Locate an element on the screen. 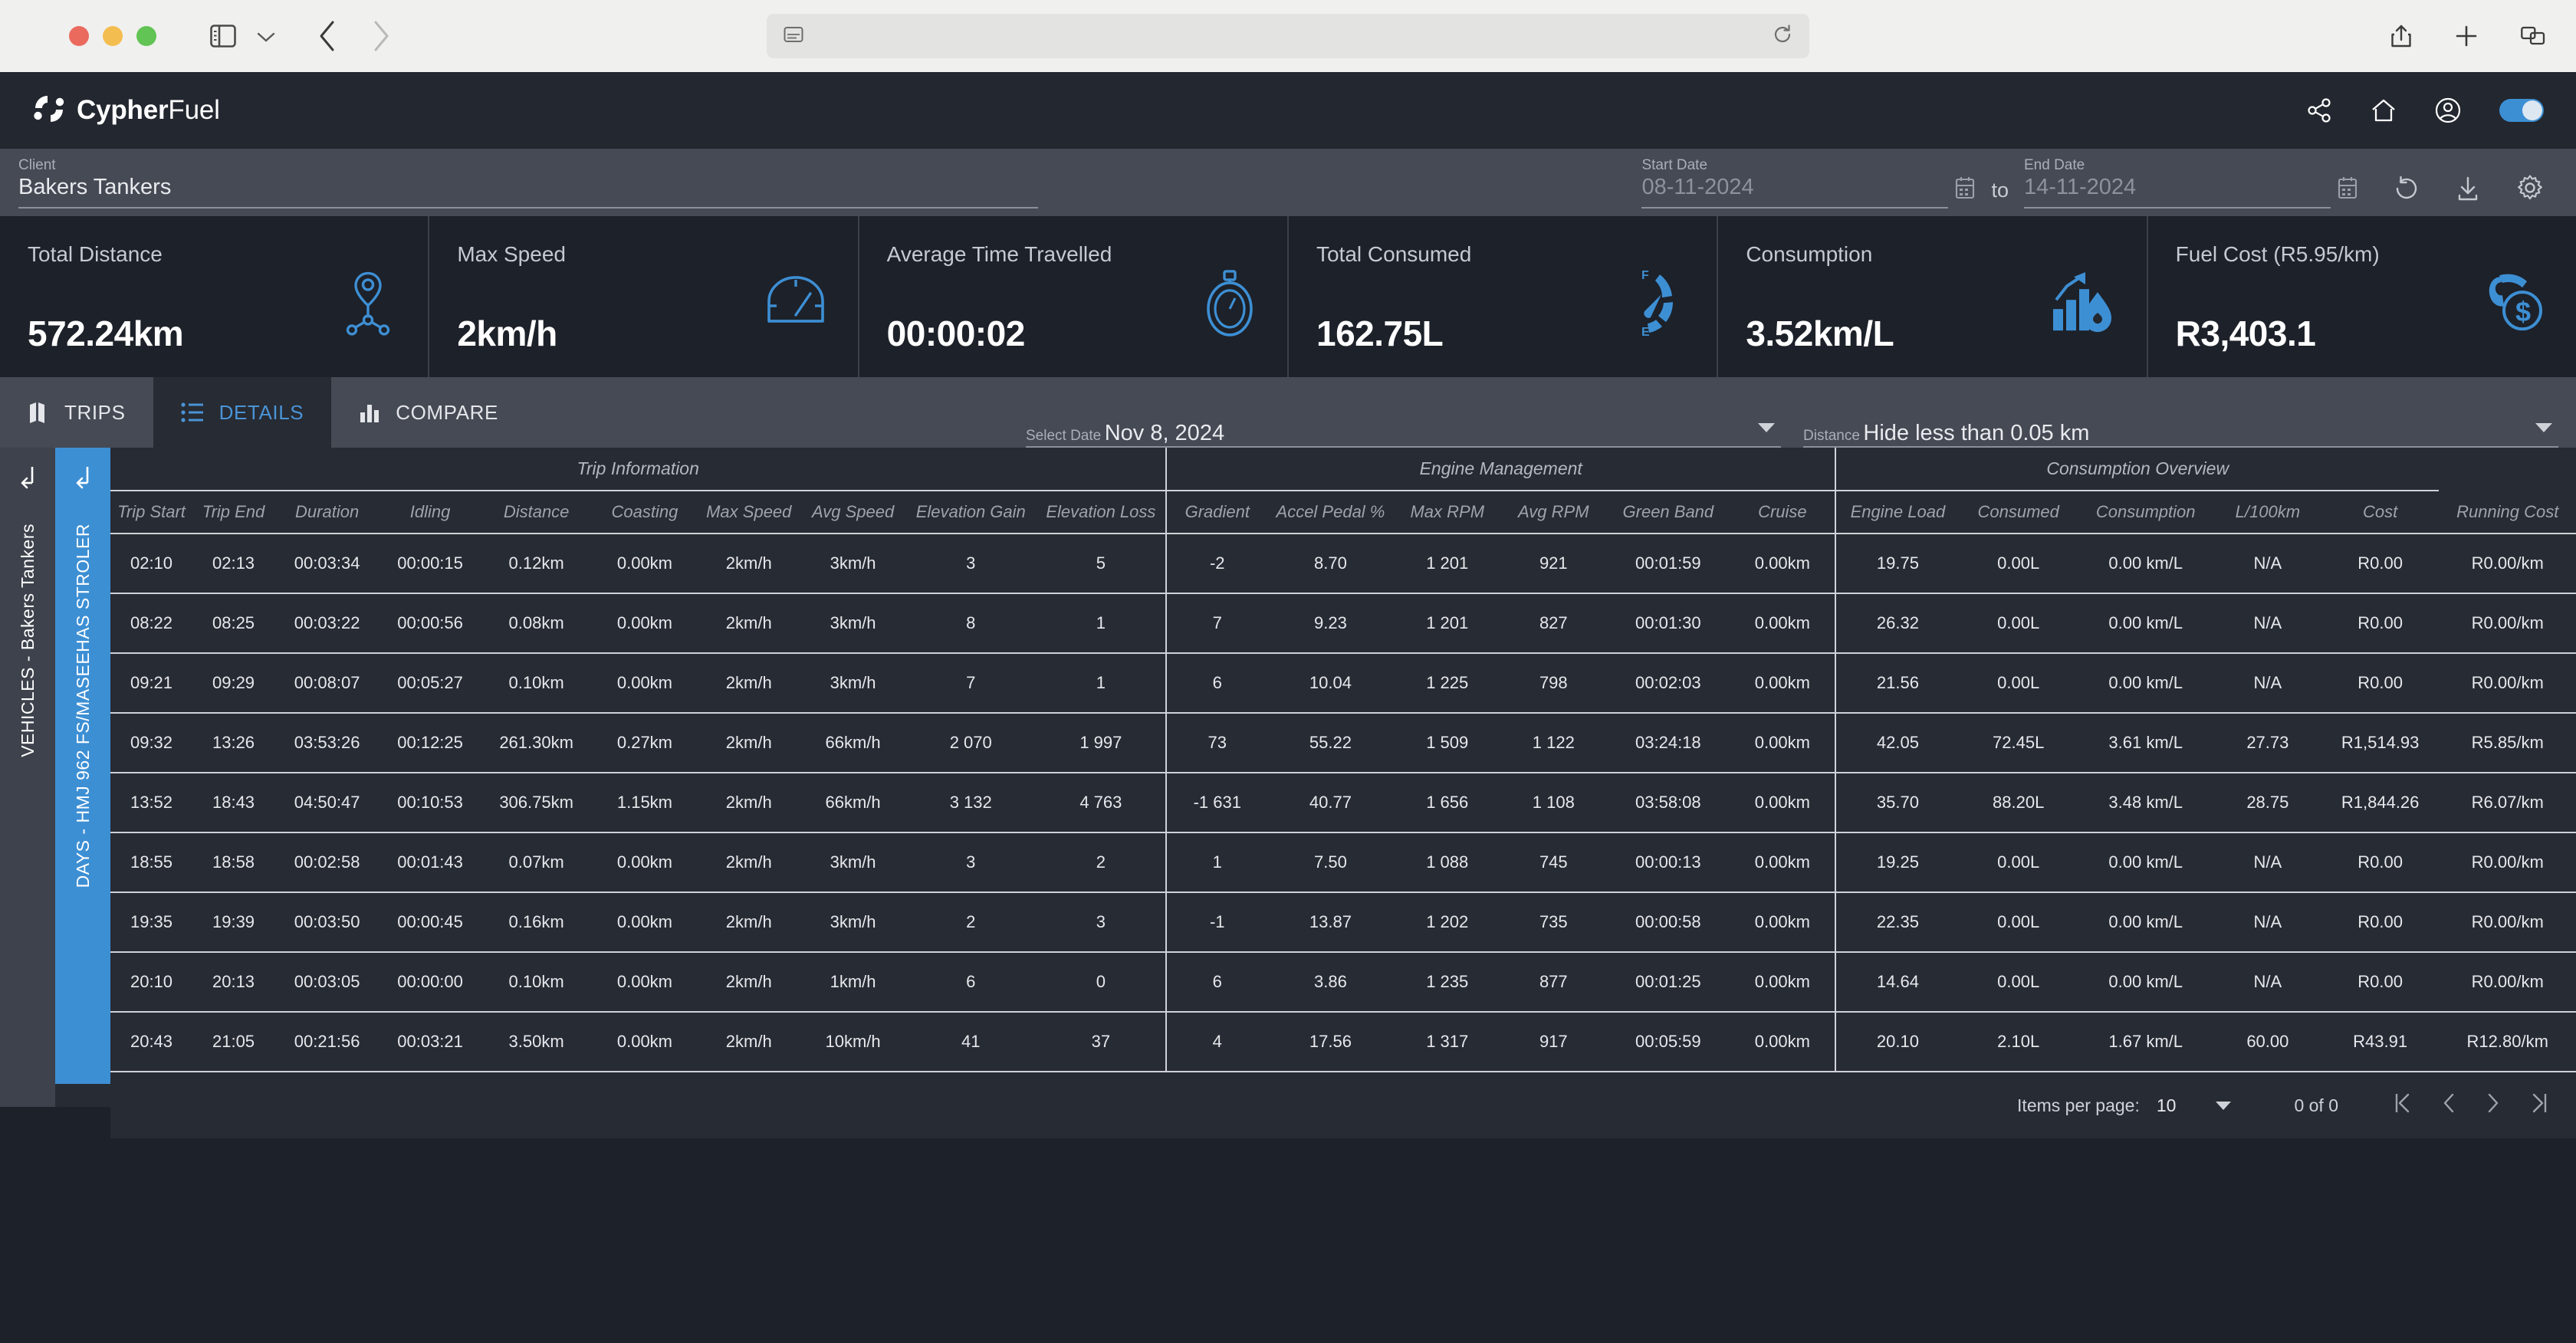 Image resolution: width=2576 pixels, height=1343 pixels. header-actions is located at coordinates (2425, 110).